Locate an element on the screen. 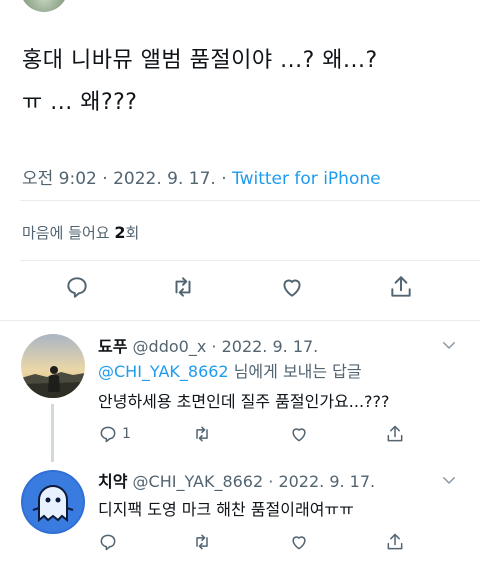  reply-author-name: 됴푸 is located at coordinates (112, 346).